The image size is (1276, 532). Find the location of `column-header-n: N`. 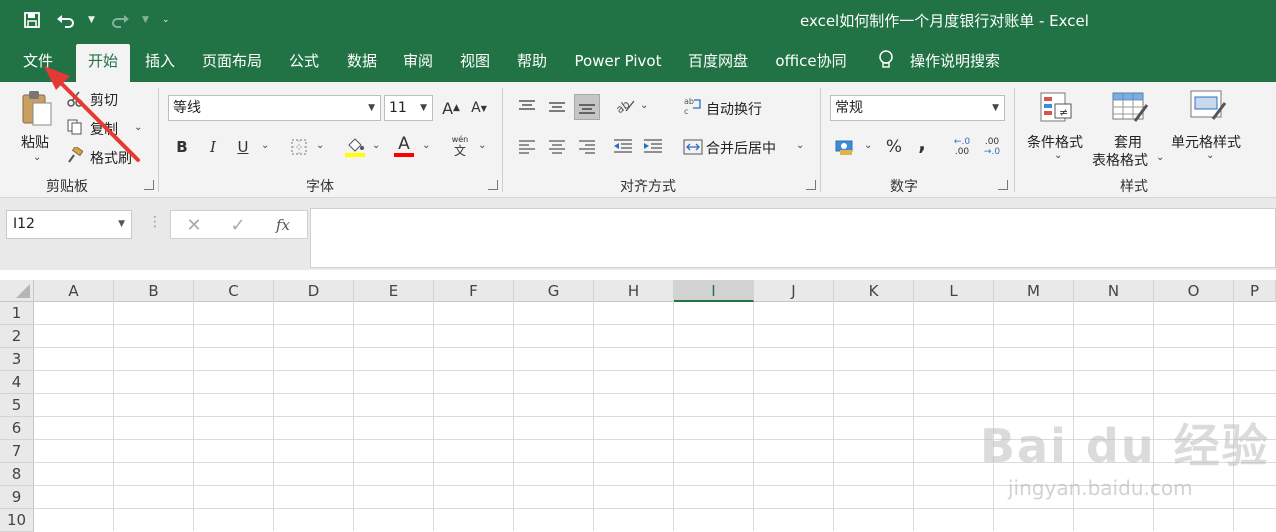

column-header-n: N is located at coordinates (1114, 291).